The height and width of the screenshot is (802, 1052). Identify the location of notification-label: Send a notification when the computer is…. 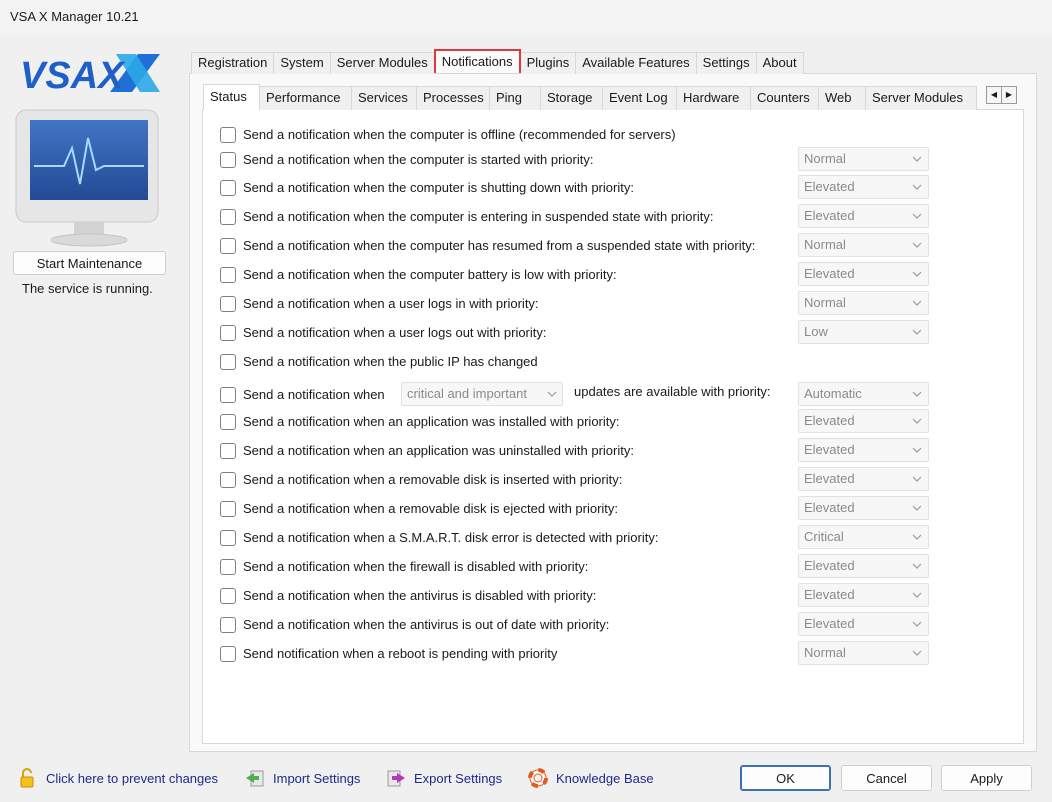
(478, 216).